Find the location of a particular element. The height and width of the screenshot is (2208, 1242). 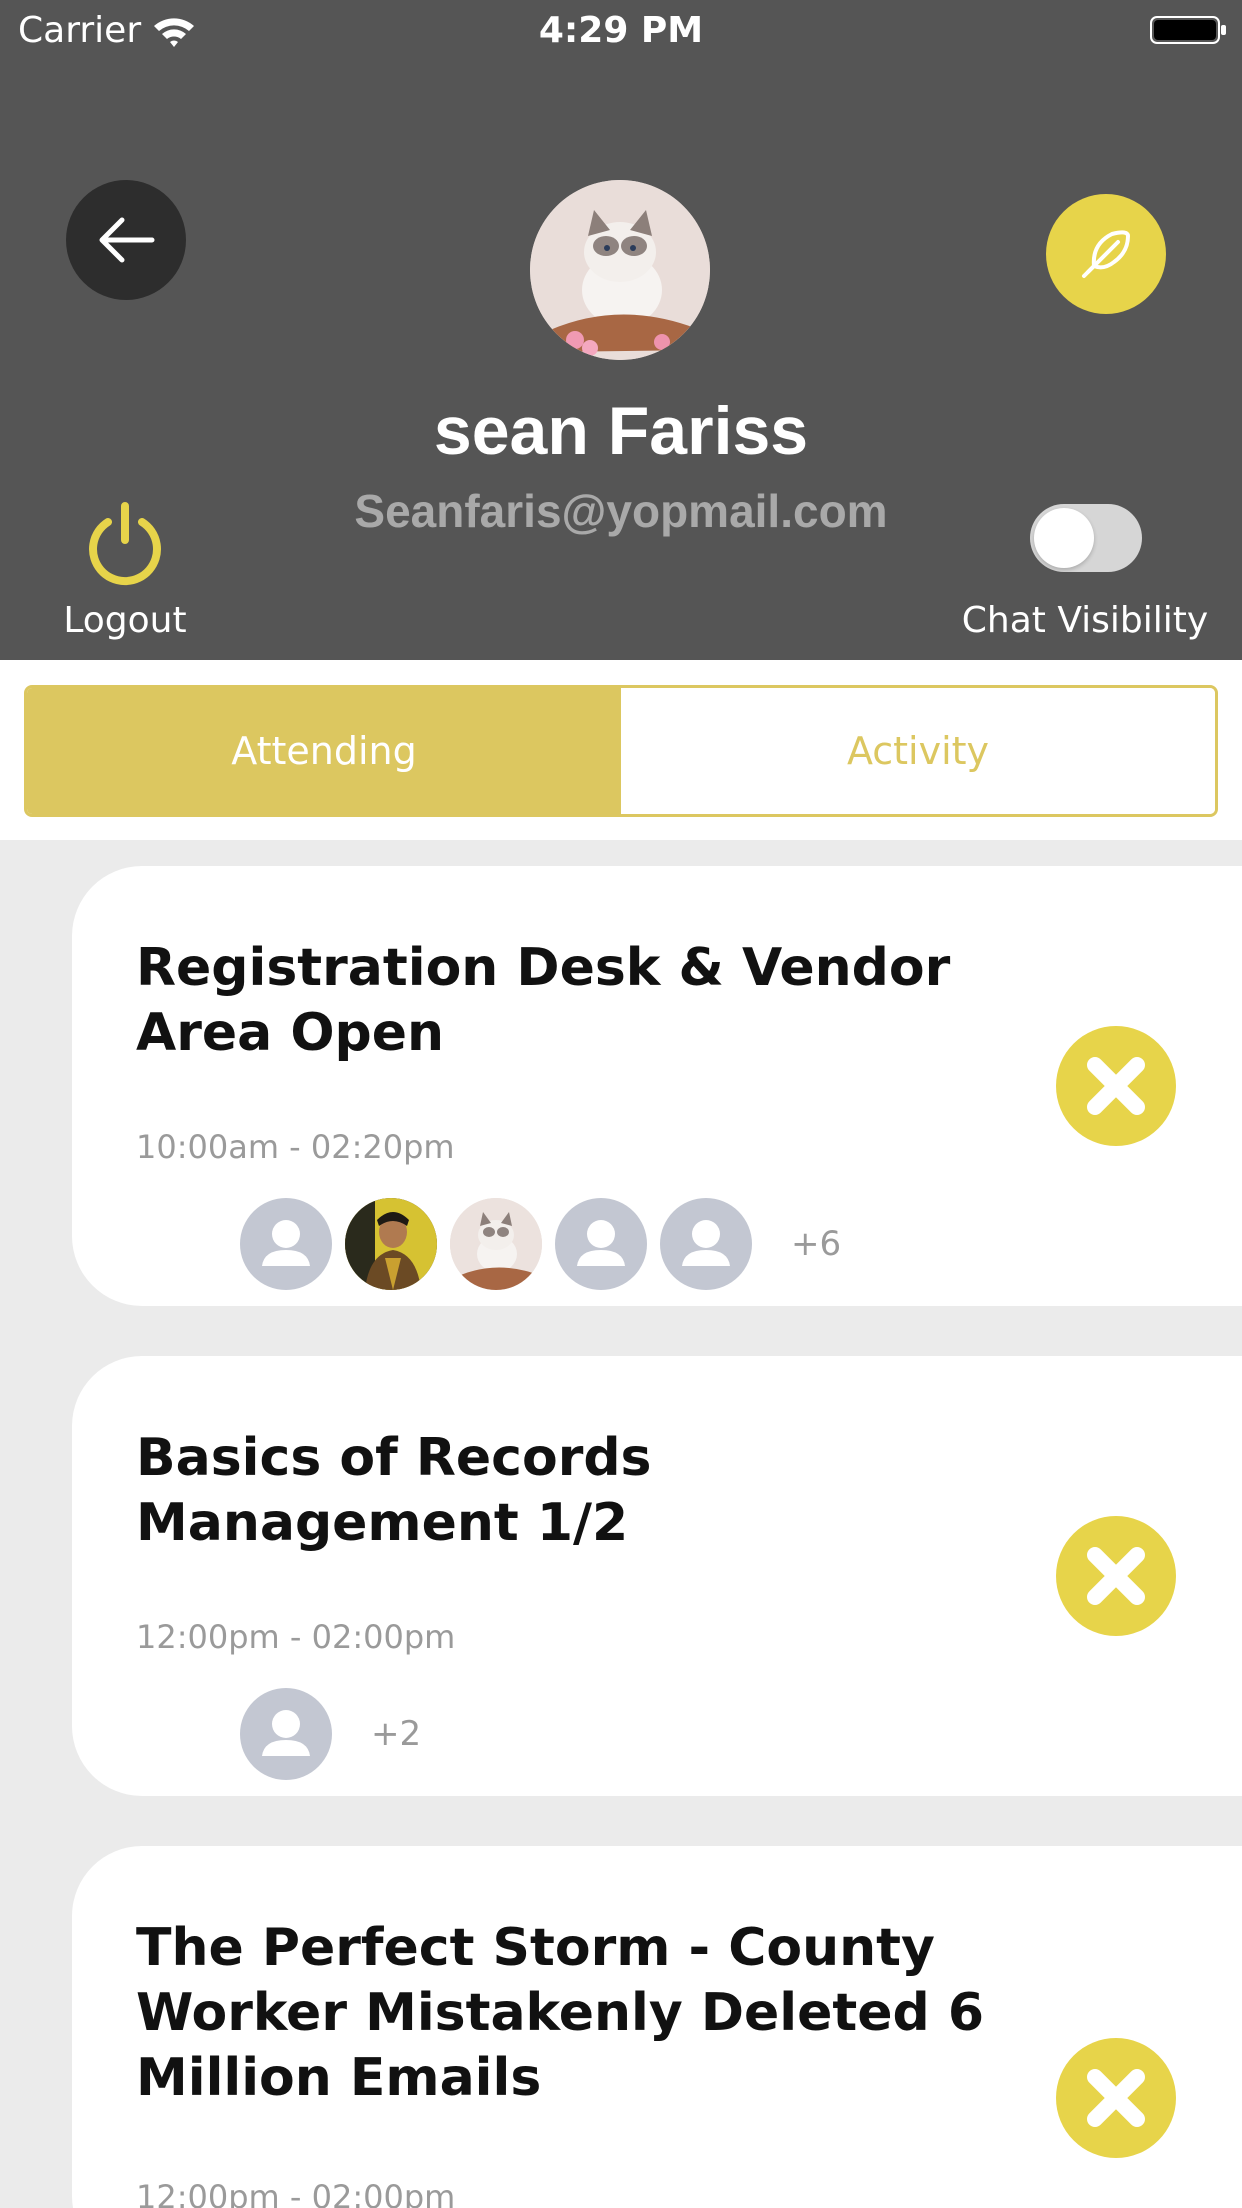

more-attendees-count: +6 is located at coordinates (816, 1244).